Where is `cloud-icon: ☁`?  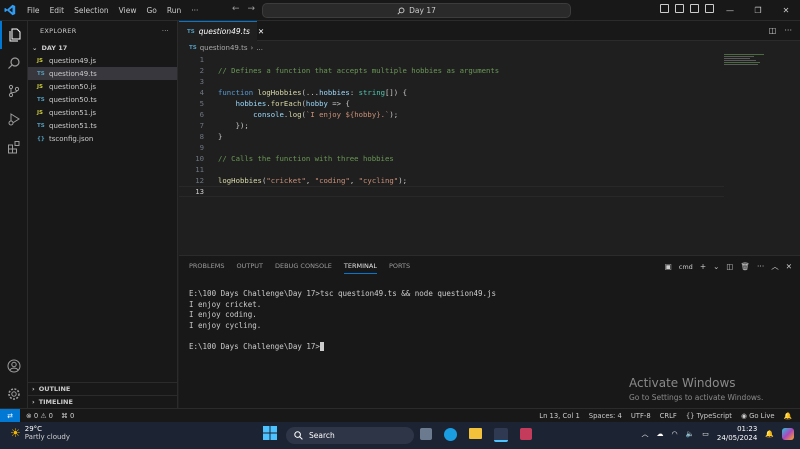 cloud-icon: ☁ is located at coordinates (659, 434).